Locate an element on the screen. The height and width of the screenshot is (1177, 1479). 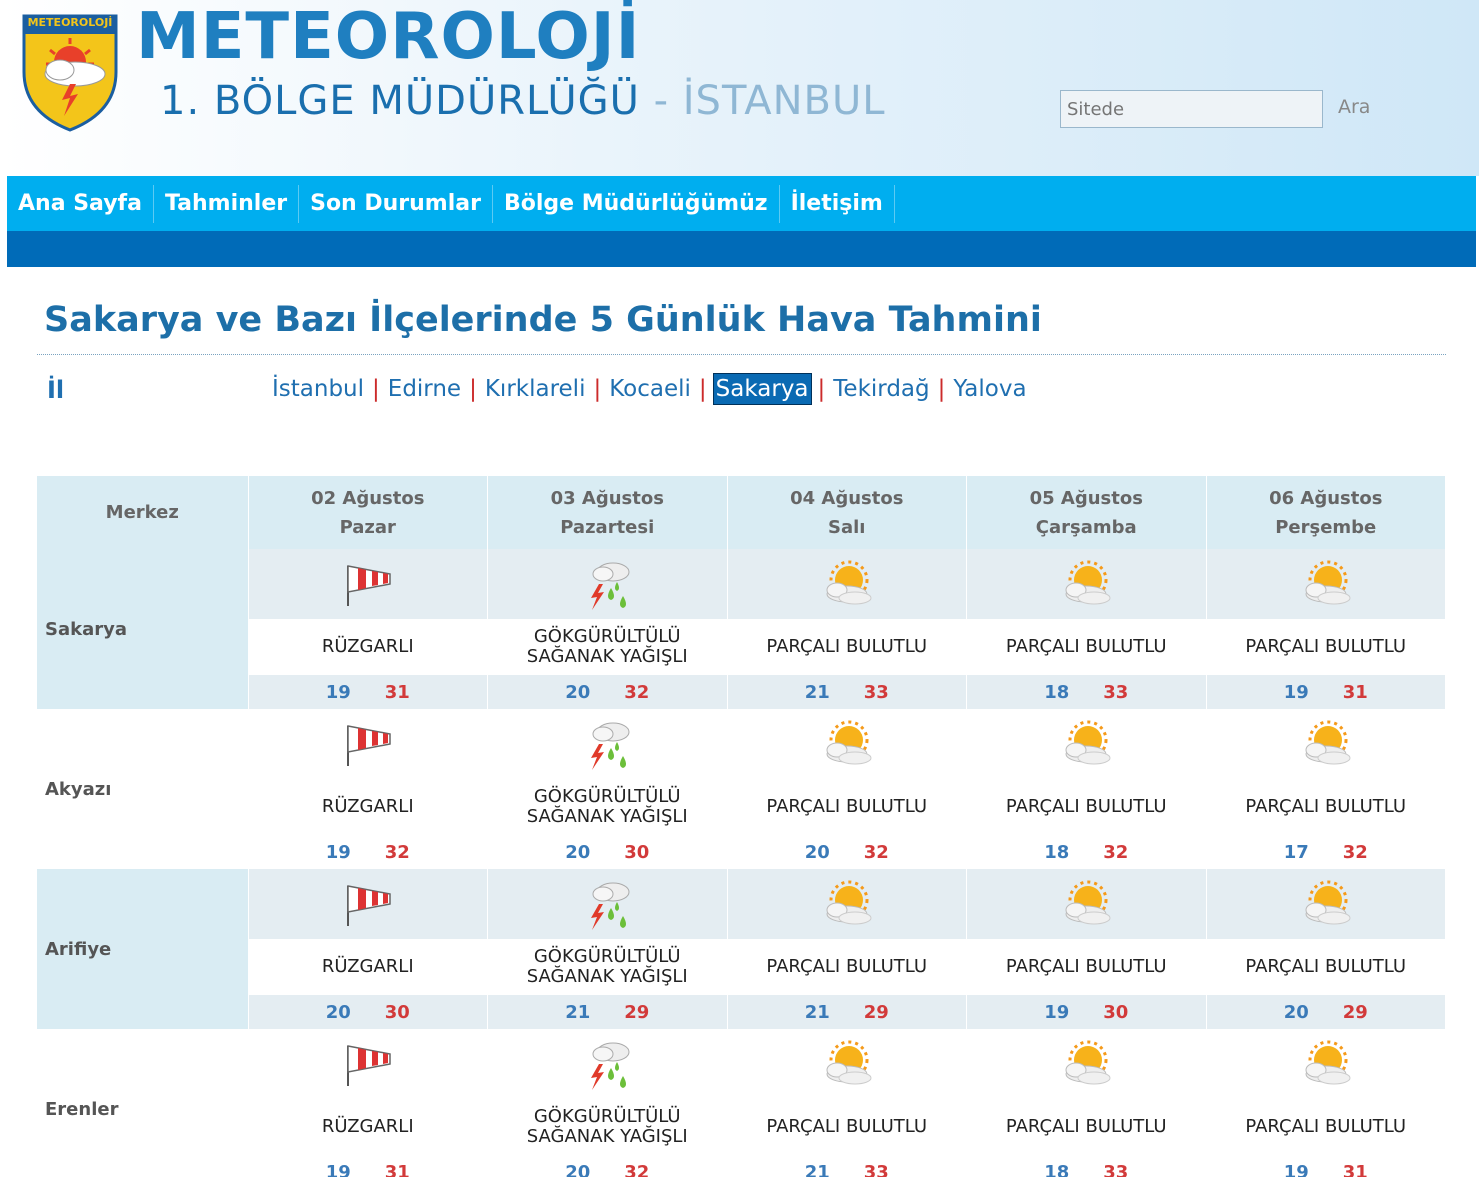
day-date: 06 Ağustos is located at coordinates (1326, 498).